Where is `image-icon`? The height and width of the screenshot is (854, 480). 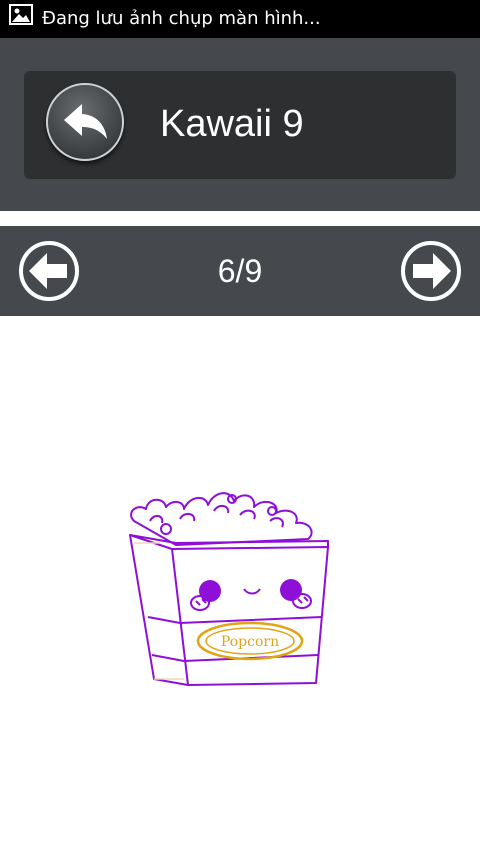
image-icon is located at coordinates (22, 15).